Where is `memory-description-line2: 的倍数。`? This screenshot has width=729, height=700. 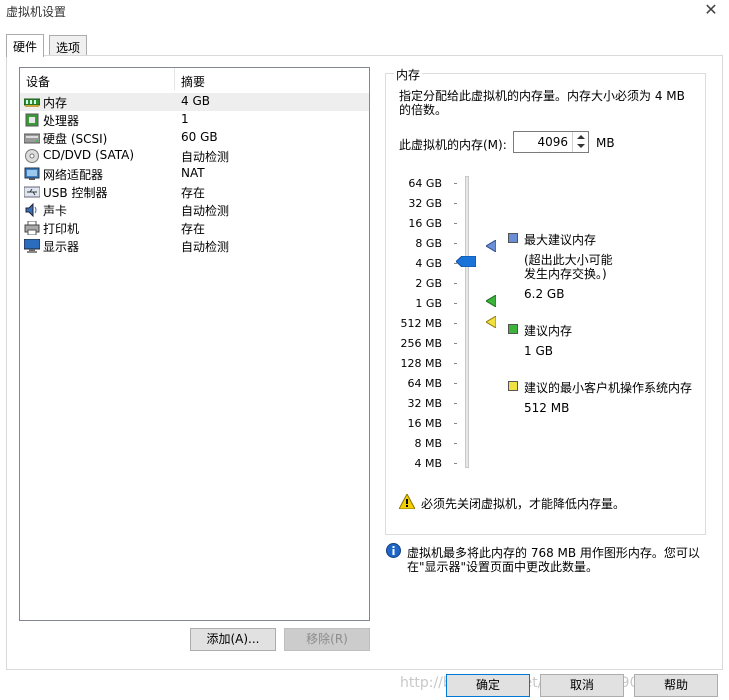
memory-description-line2: 的倍数。 is located at coordinates (423, 110).